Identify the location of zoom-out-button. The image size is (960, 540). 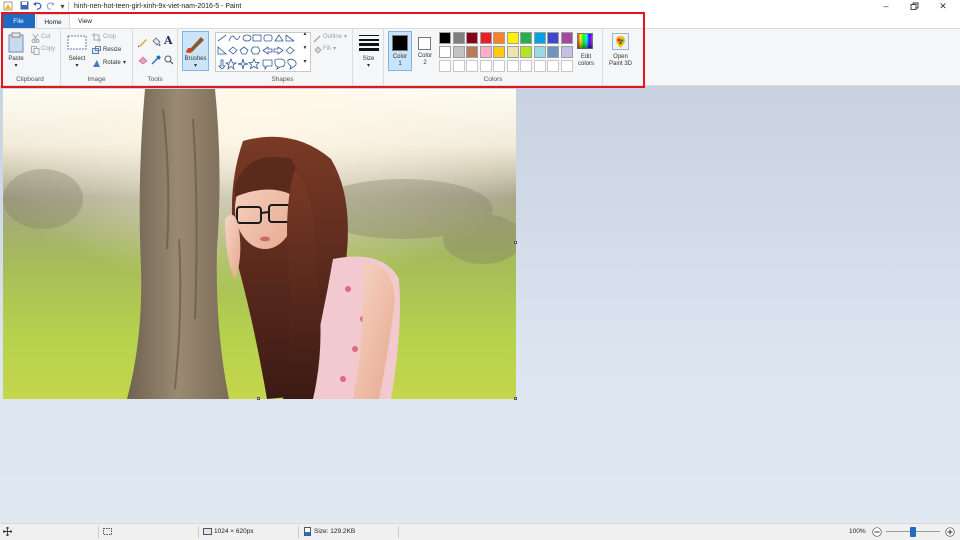
(877, 532).